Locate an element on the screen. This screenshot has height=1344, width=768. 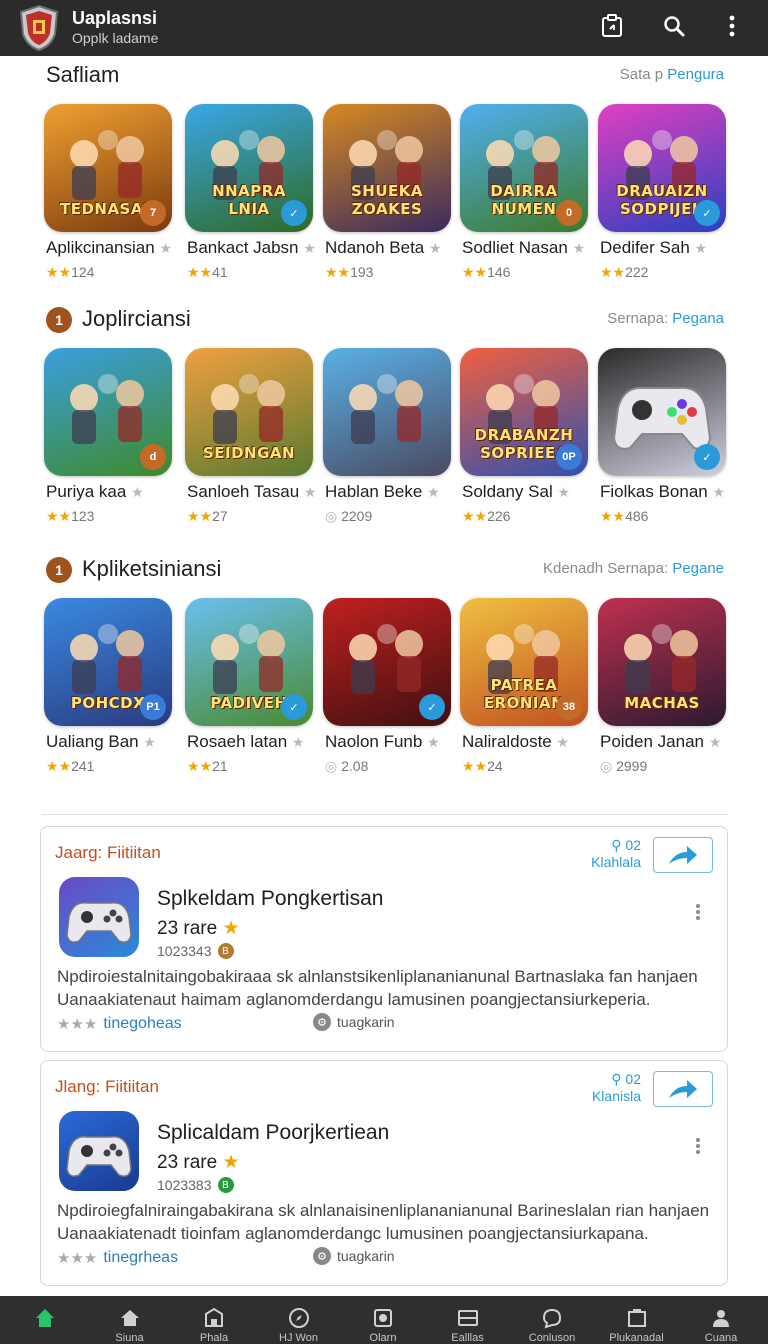
app-name-row: Poiden Janan ★ is located at coordinates (670, 742).